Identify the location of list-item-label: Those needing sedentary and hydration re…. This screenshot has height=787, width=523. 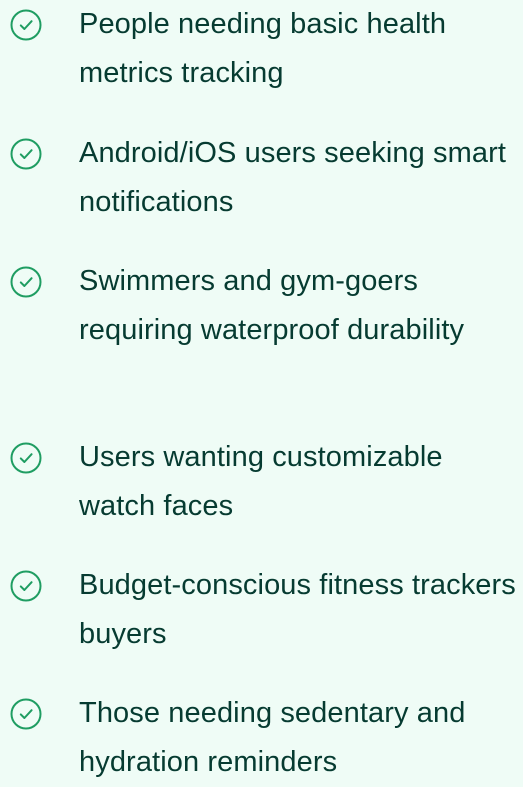
(272, 737).